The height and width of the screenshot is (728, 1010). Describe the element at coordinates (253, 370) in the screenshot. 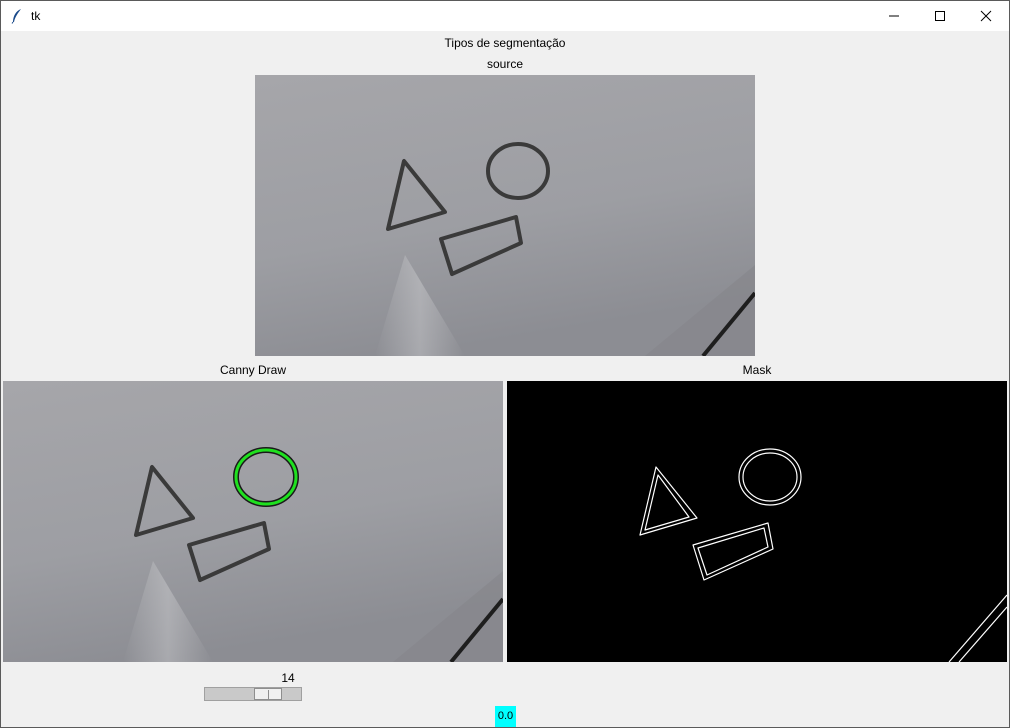

I see `canny-label: Canny Draw` at that location.